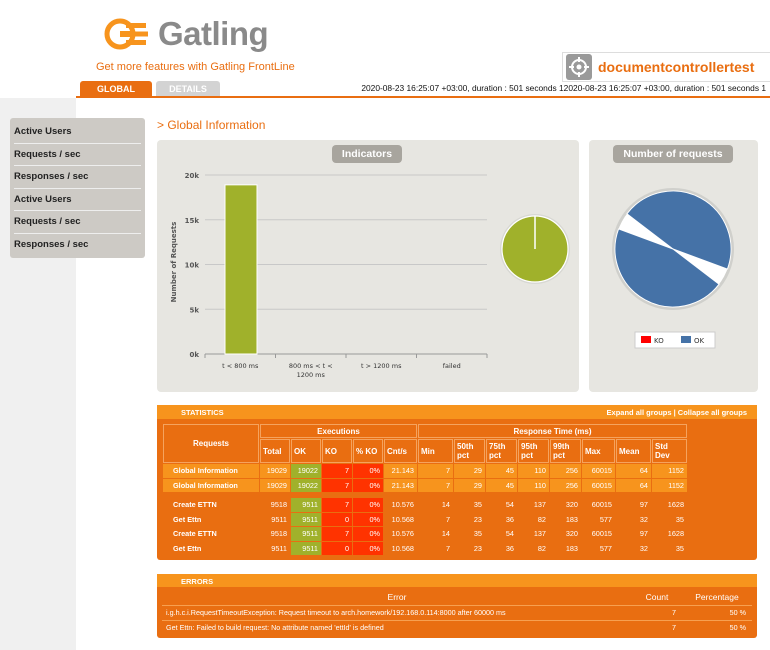  Describe the element at coordinates (598, 485) in the screenshot. I see `cell-value: 60015` at that location.